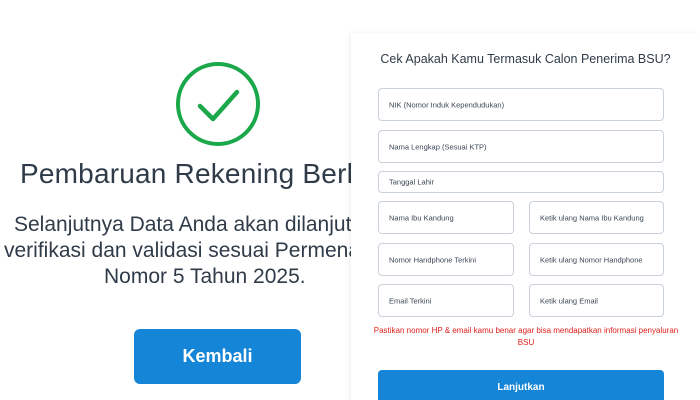 Image resolution: width=700 pixels, height=400 pixels. What do you see at coordinates (521, 146) in the screenshot?
I see `full-name-input: Nama Lengkap (Sesuai KTP)` at bounding box center [521, 146].